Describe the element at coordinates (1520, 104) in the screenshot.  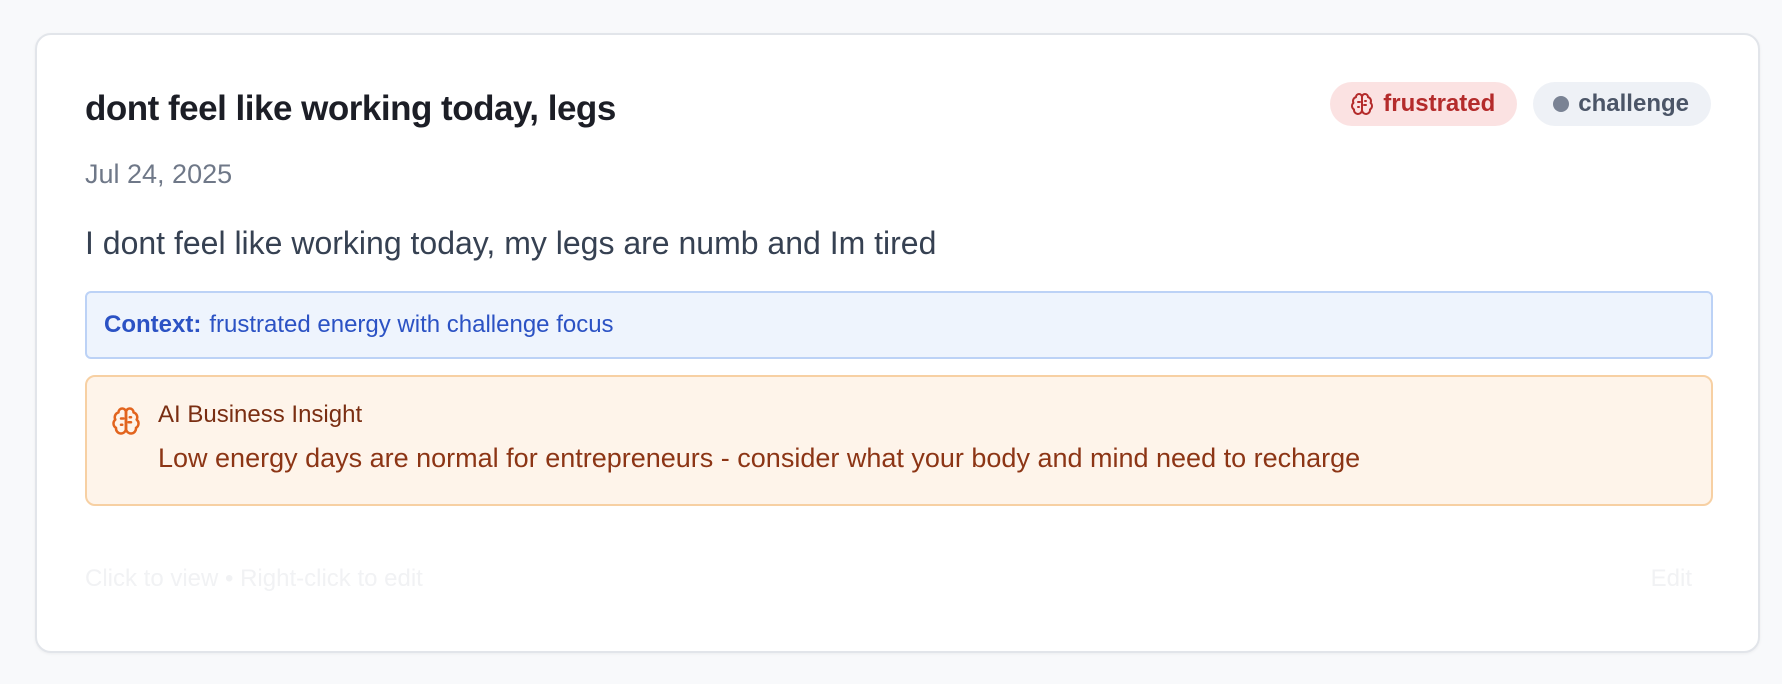
I see `entry-tags: frustrated challenge` at that location.